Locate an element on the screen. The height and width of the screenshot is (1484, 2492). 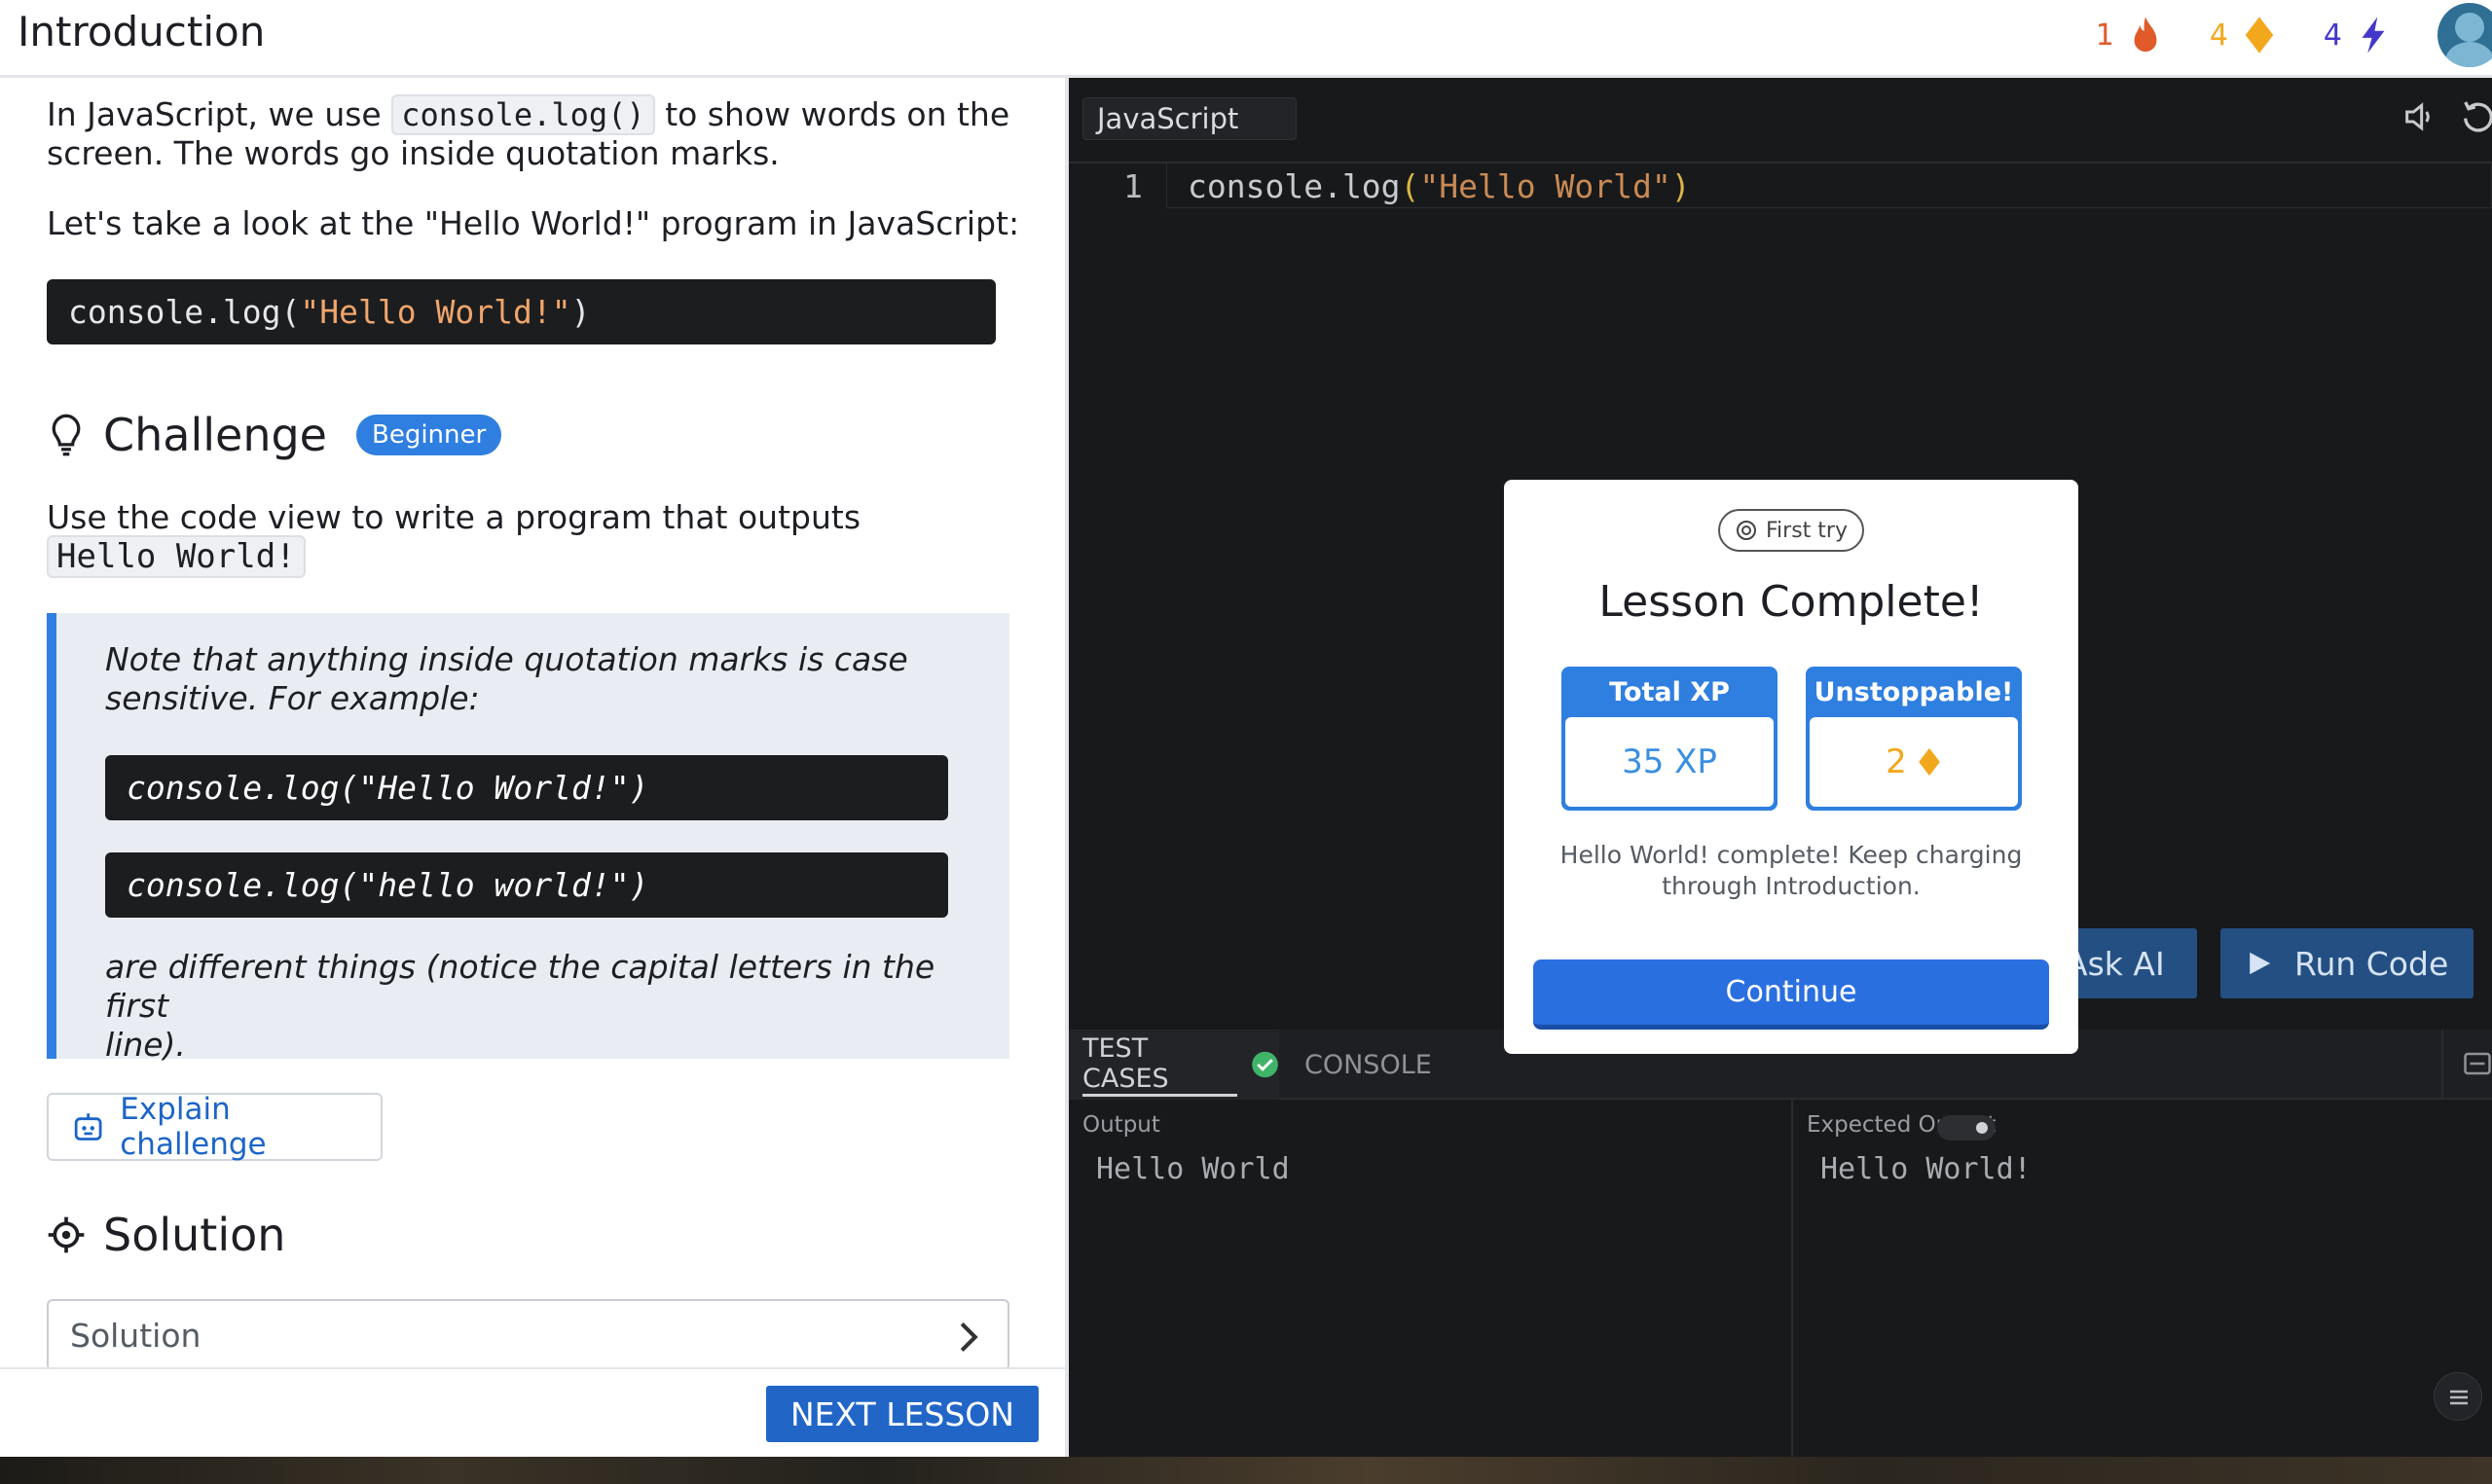
stats-bar: 1 4 4 is located at coordinates (2294, 35).